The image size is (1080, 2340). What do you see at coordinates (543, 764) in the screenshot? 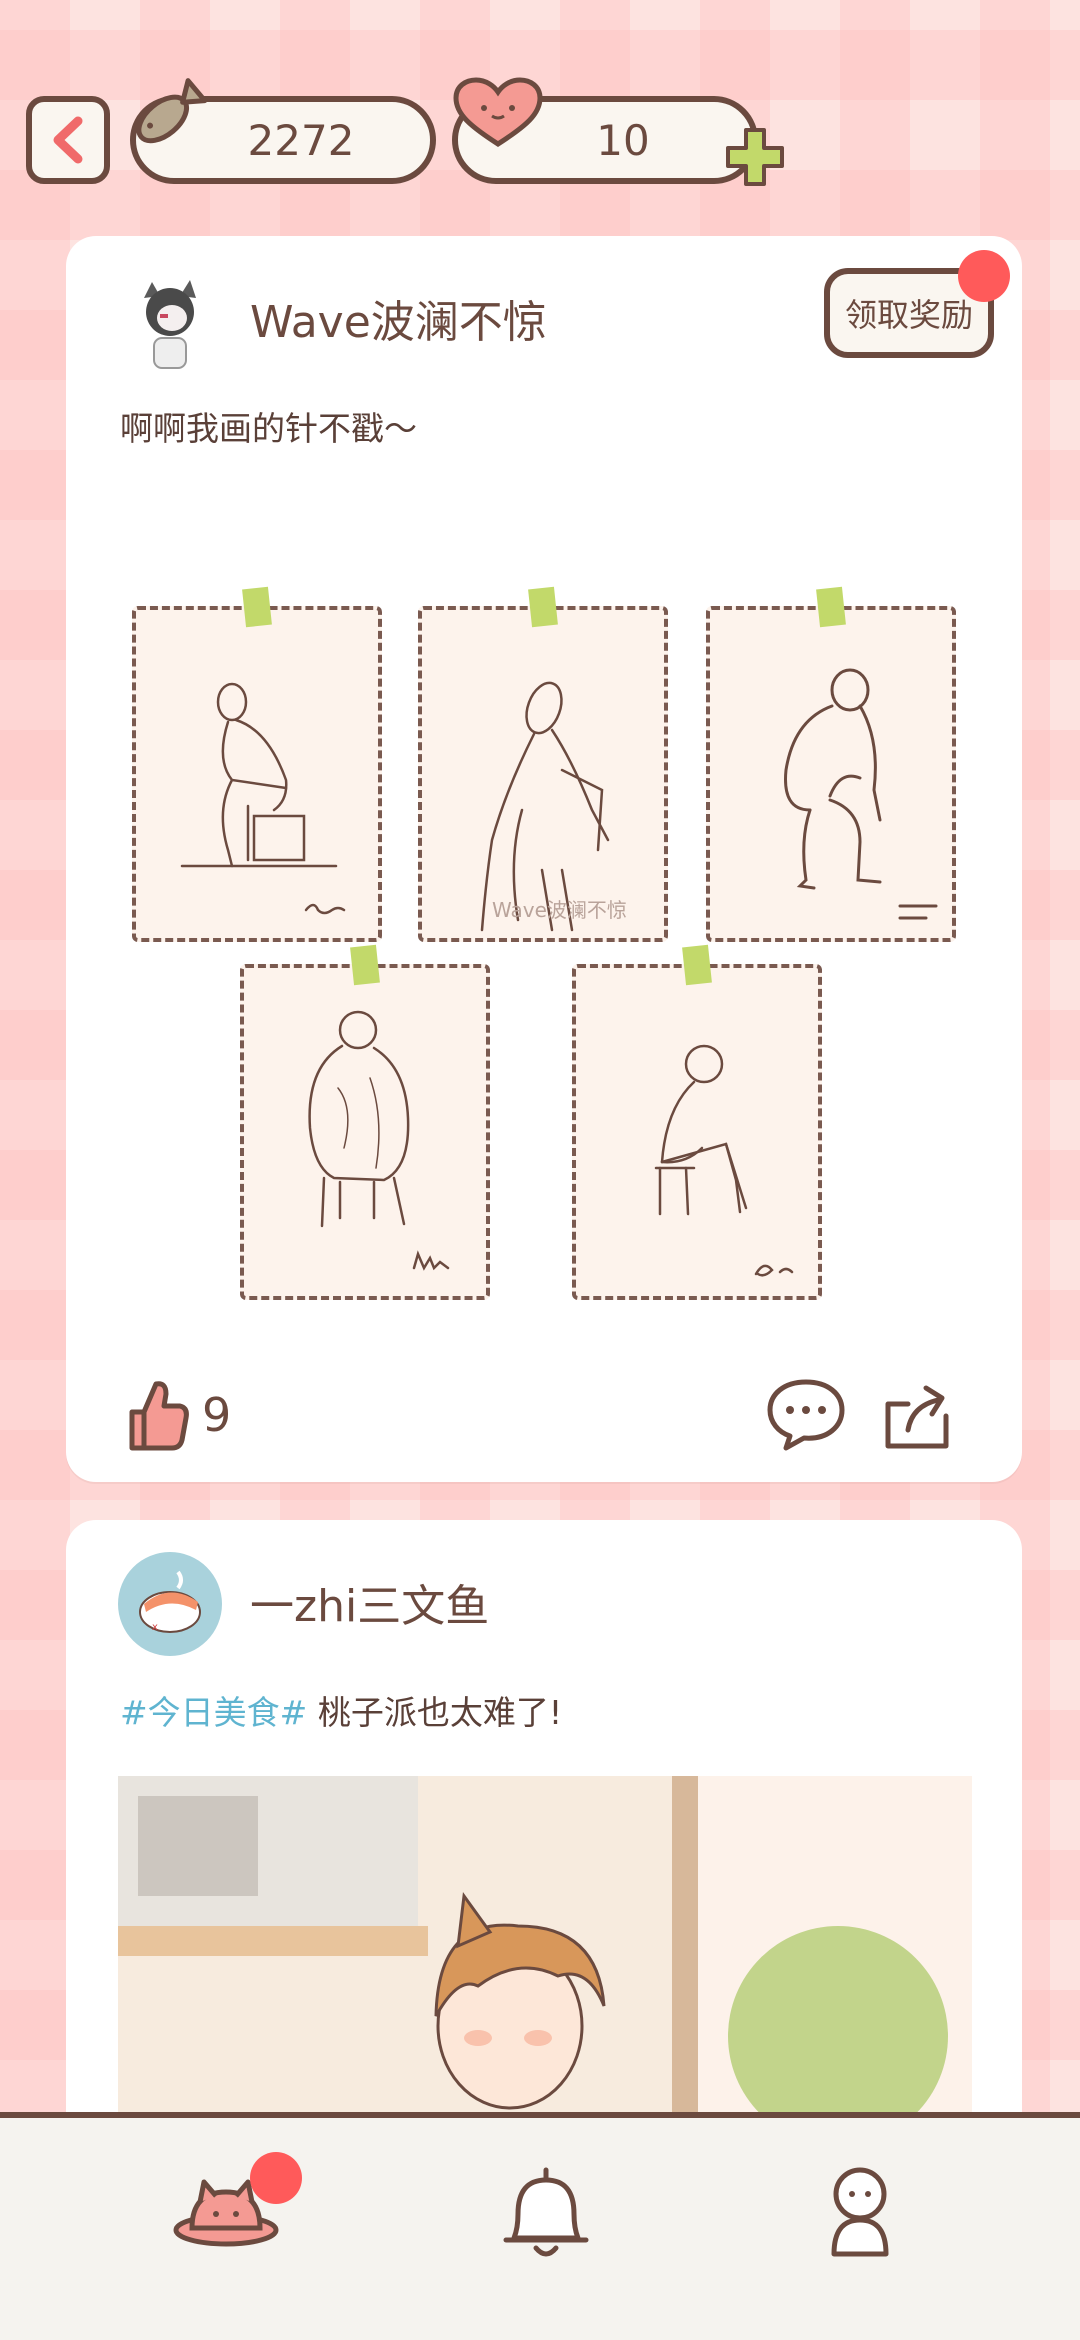
I see `sketch-image: Wave波澜不惊` at bounding box center [543, 764].